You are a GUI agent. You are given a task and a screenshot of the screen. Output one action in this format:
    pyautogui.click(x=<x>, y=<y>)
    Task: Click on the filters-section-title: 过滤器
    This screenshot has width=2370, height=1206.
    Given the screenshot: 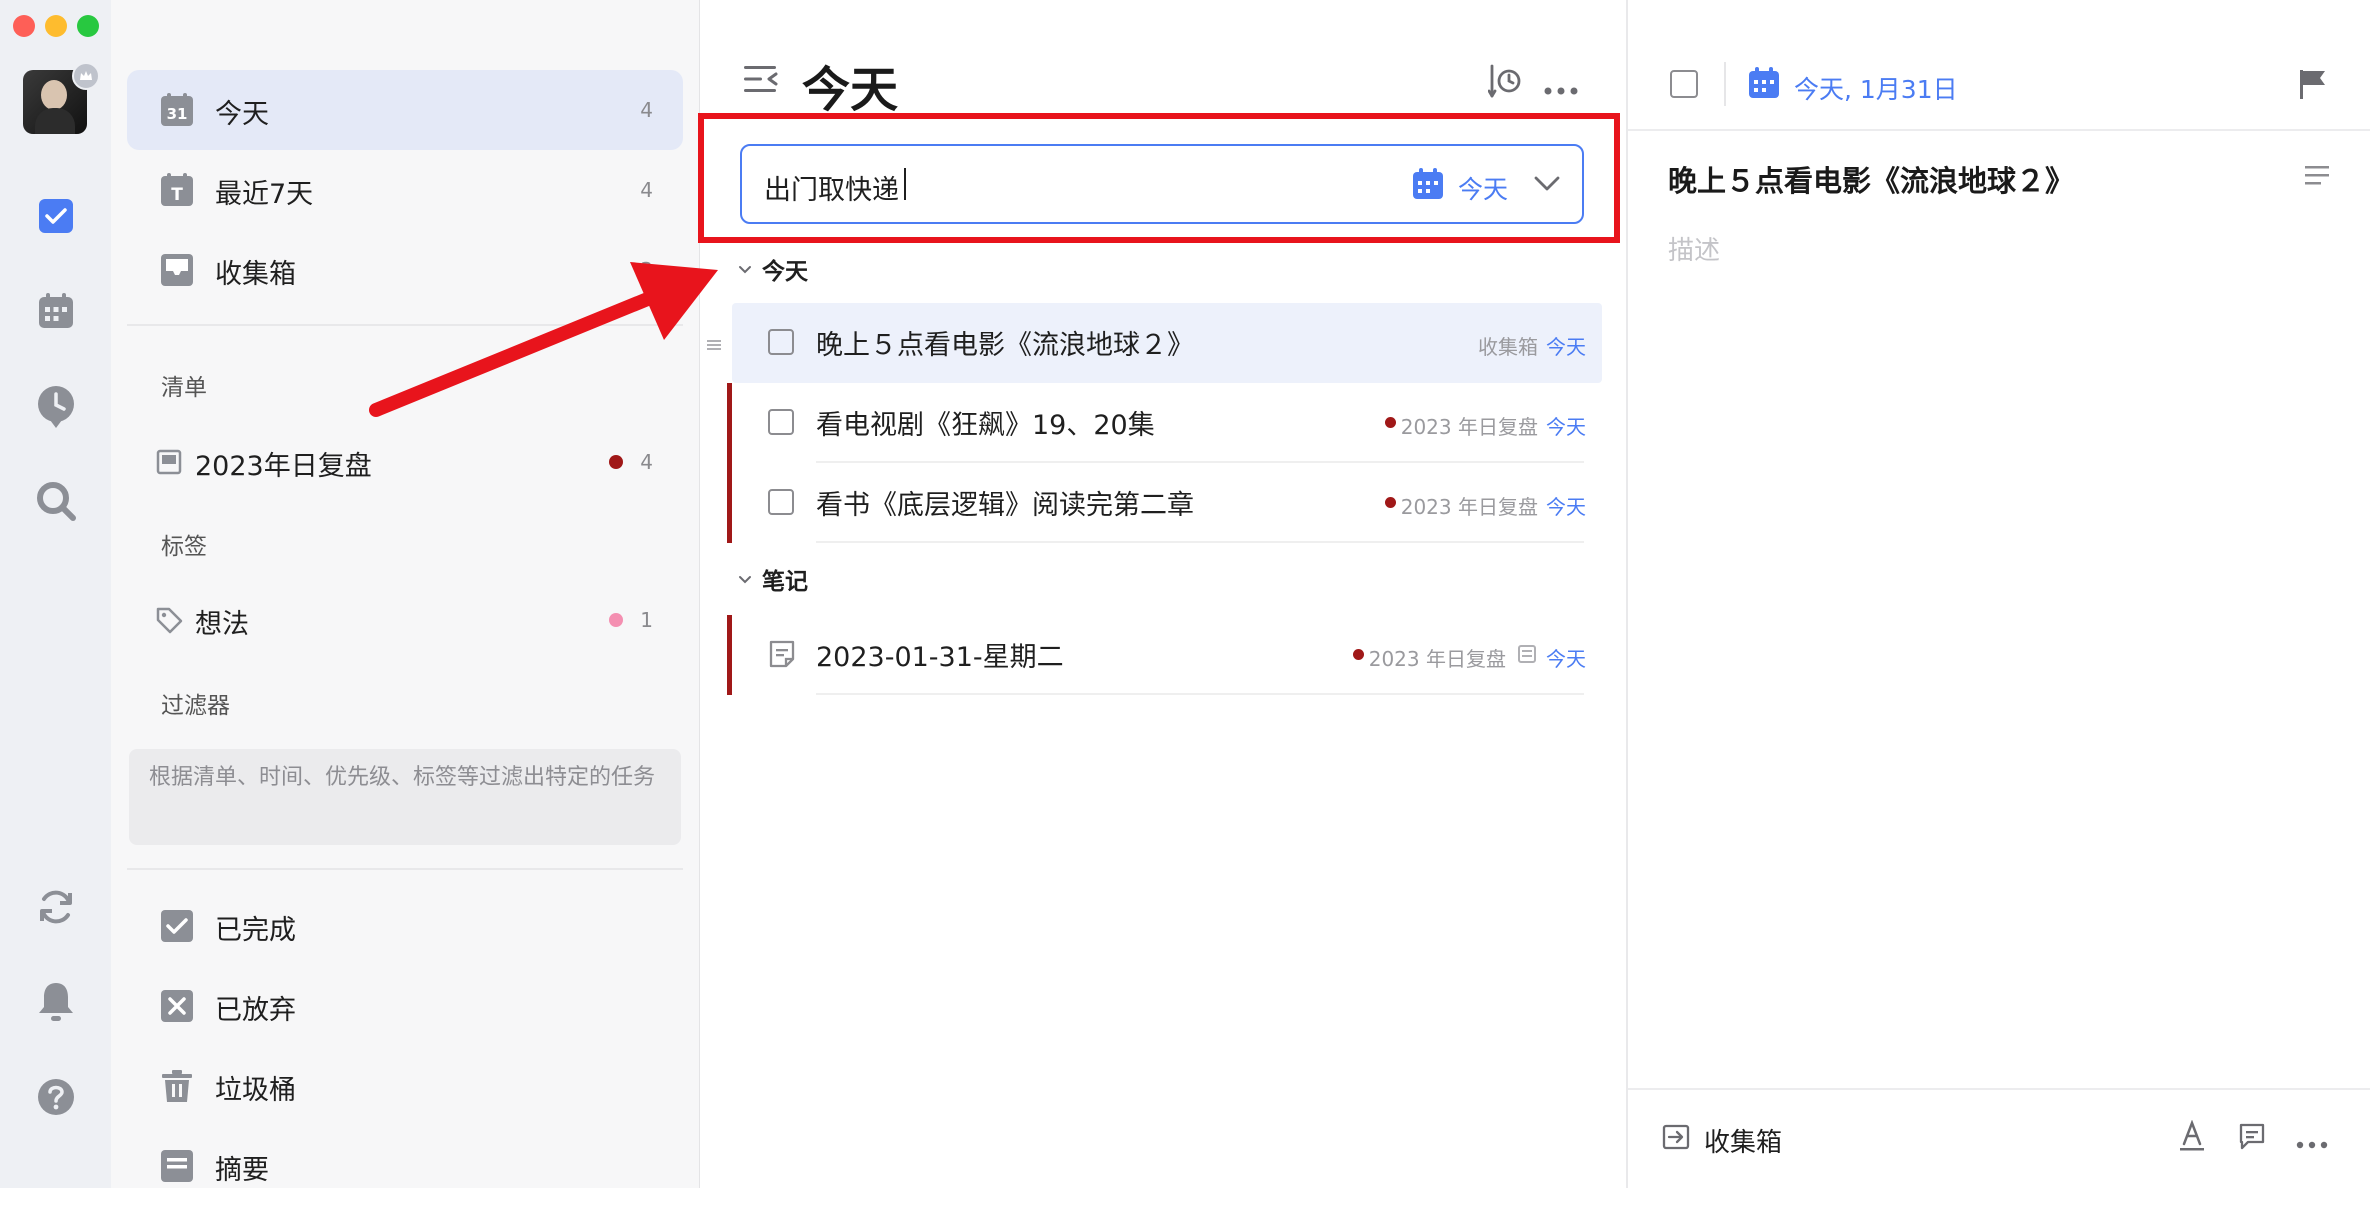 What is the action you would take?
    pyautogui.click(x=195, y=706)
    